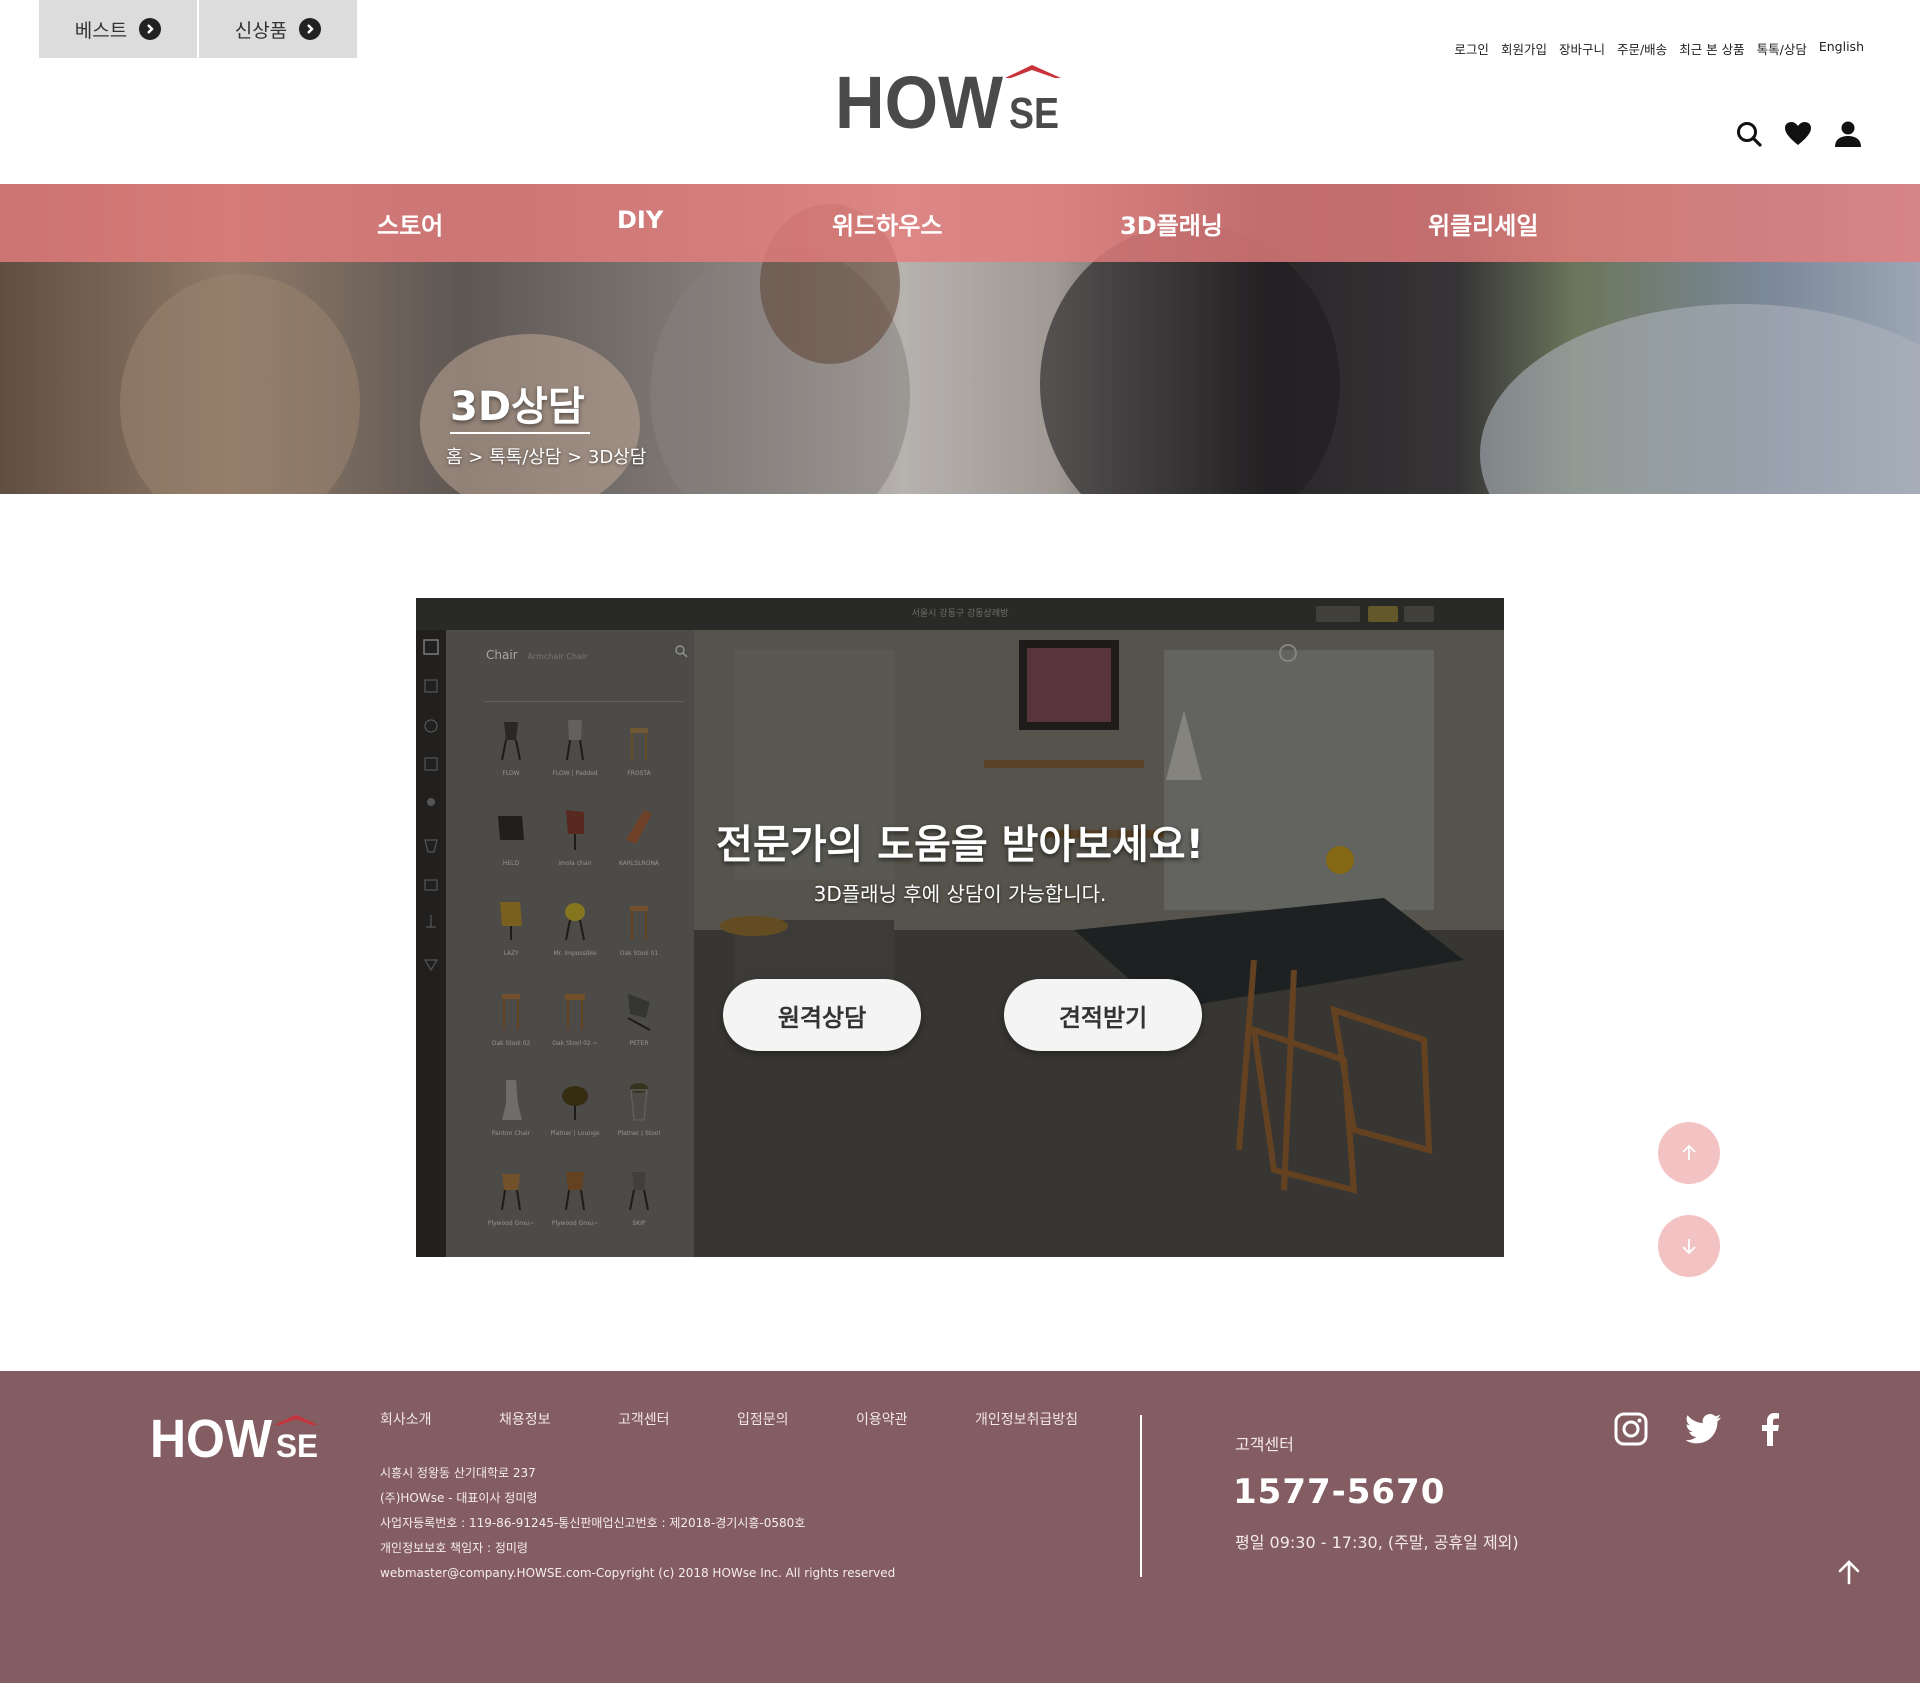 Image resolution: width=1920 pixels, height=1683 pixels. I want to click on breadcrumb: 홈 > 톡톡/상담 > 3D상담, so click(546, 457).